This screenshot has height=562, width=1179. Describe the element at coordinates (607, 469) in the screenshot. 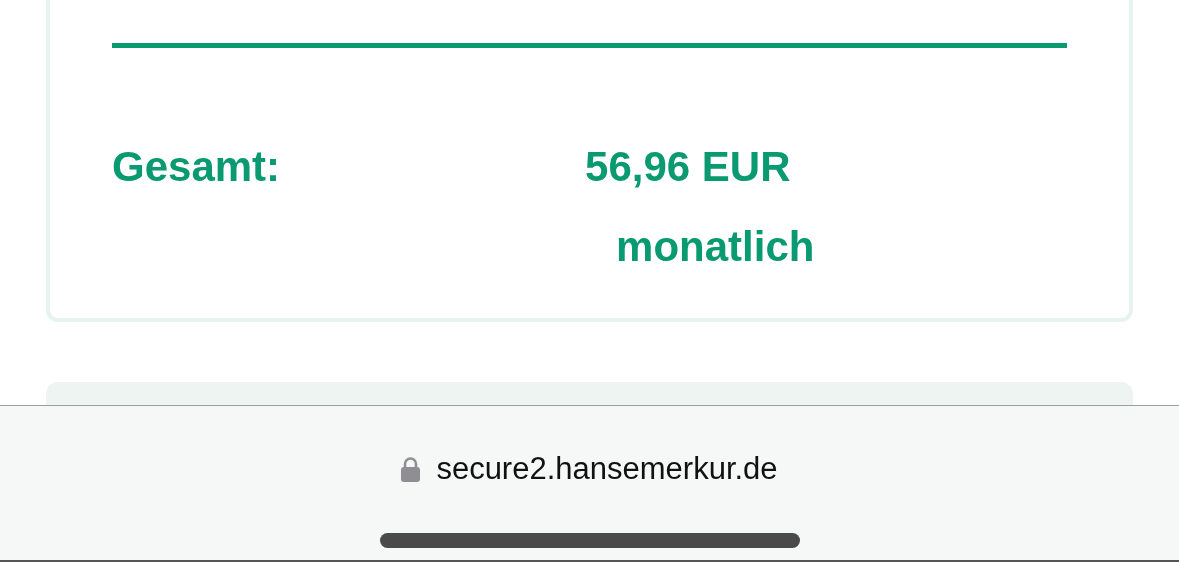

I see `url-text: secure2.hansemerkur.de` at that location.